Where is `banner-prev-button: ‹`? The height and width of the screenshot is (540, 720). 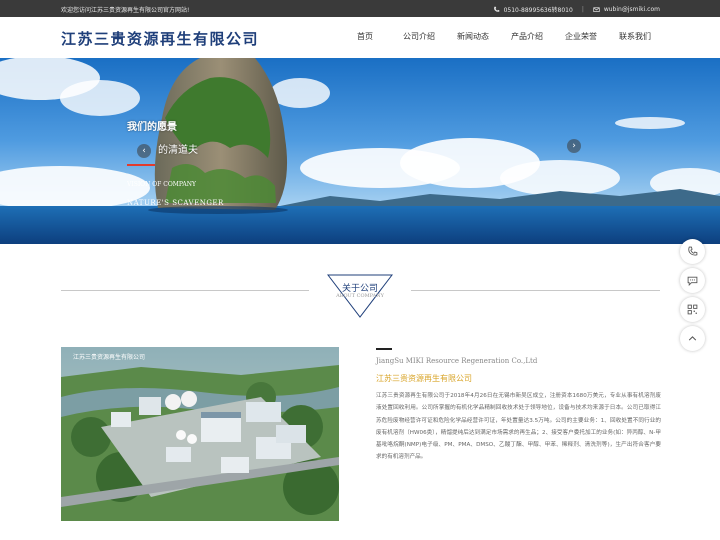 banner-prev-button: ‹ is located at coordinates (144, 151).